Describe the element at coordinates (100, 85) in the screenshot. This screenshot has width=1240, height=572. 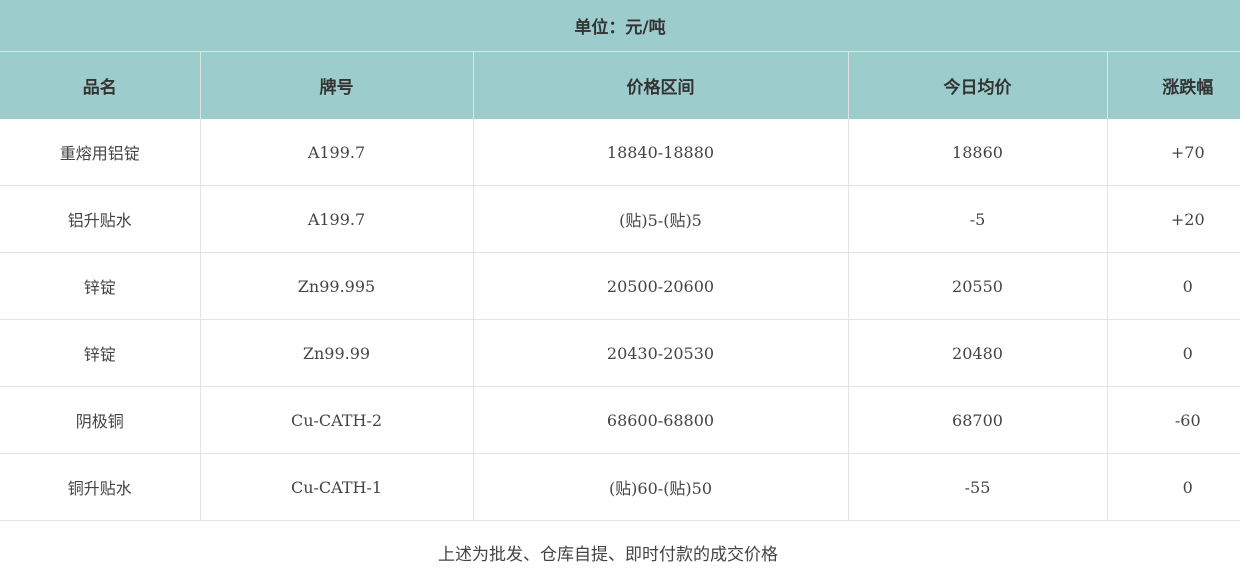
I see `column-header-product: 品名` at that location.